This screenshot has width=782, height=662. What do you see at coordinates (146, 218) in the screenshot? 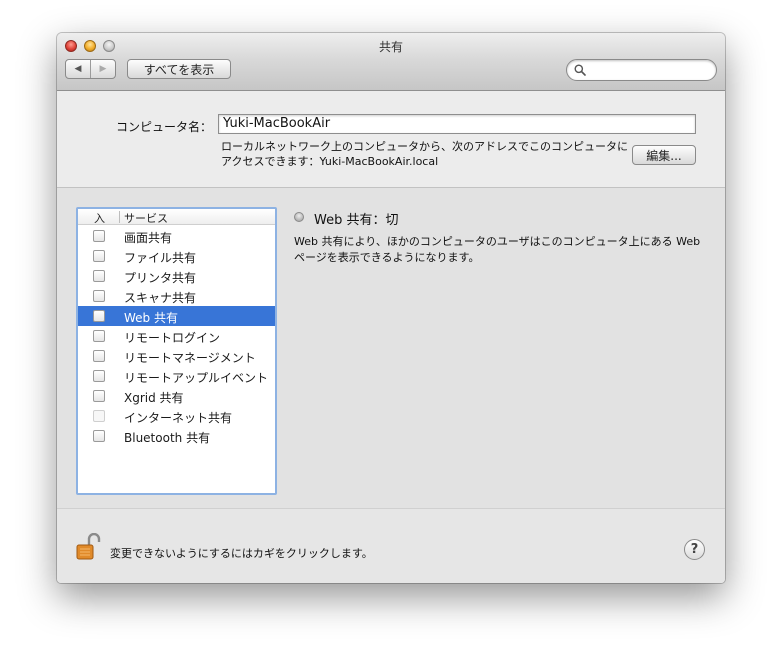
I see `header-service-column: サービス` at bounding box center [146, 218].